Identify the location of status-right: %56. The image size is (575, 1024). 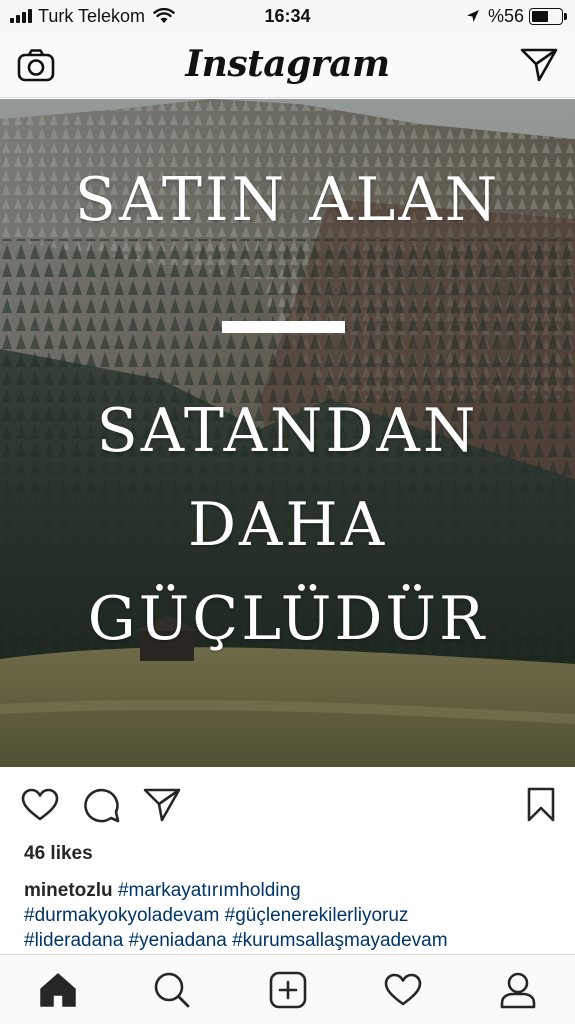
(516, 16).